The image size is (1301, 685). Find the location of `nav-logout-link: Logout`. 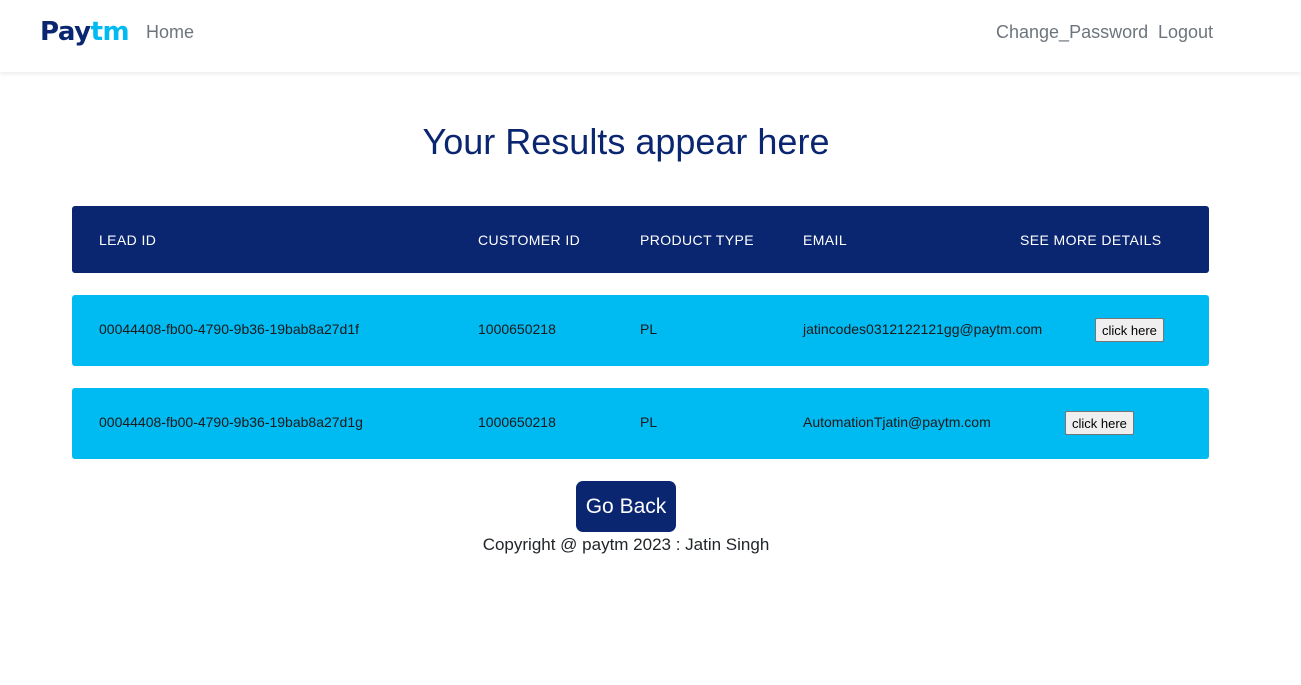

nav-logout-link: Logout is located at coordinates (1185, 32).